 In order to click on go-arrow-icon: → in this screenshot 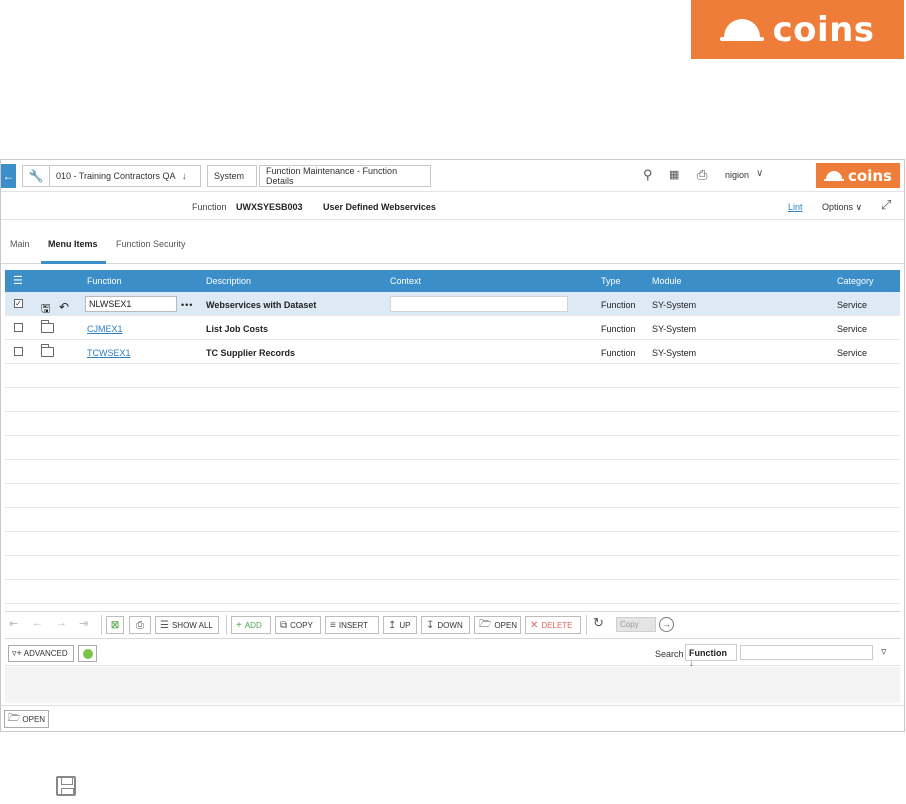, I will do `click(666, 624)`.